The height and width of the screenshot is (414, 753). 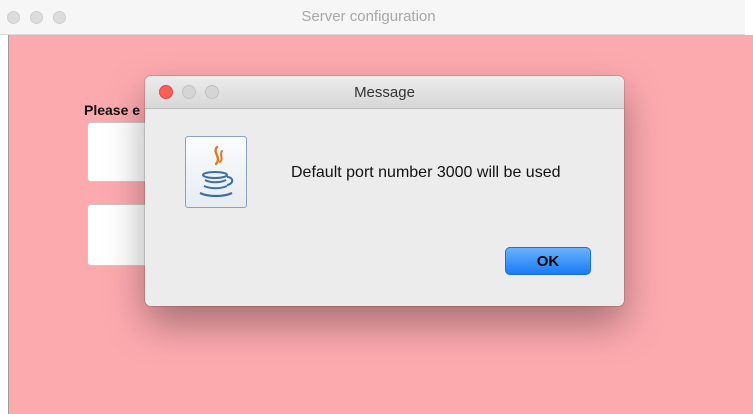 I want to click on main-window-title: Server configuration, so click(x=368, y=16).